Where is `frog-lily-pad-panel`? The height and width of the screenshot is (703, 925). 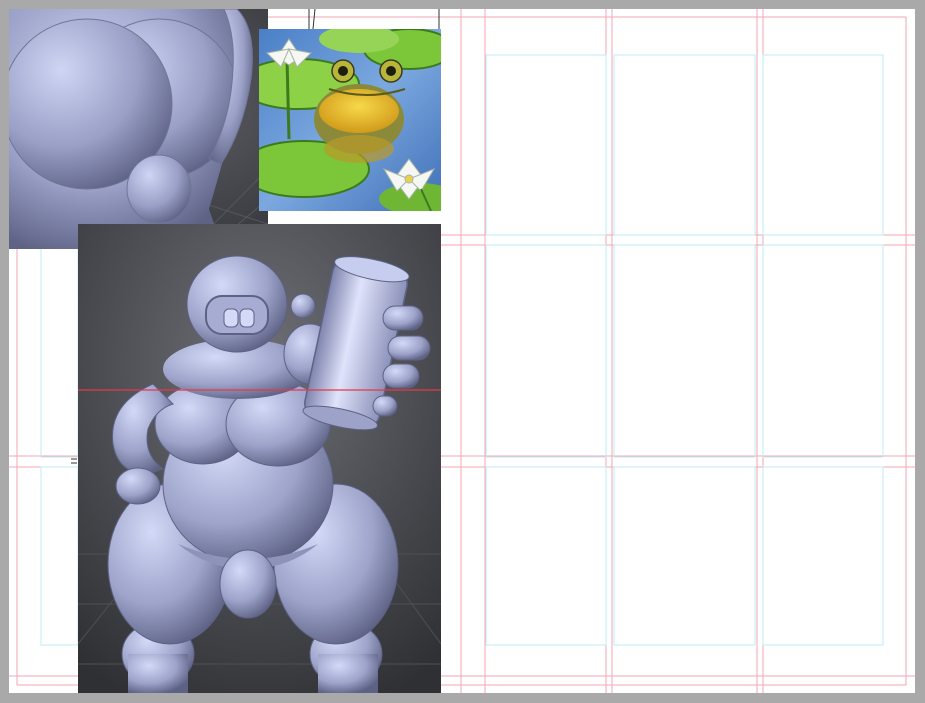
frog-lily-pad-panel is located at coordinates (350, 120).